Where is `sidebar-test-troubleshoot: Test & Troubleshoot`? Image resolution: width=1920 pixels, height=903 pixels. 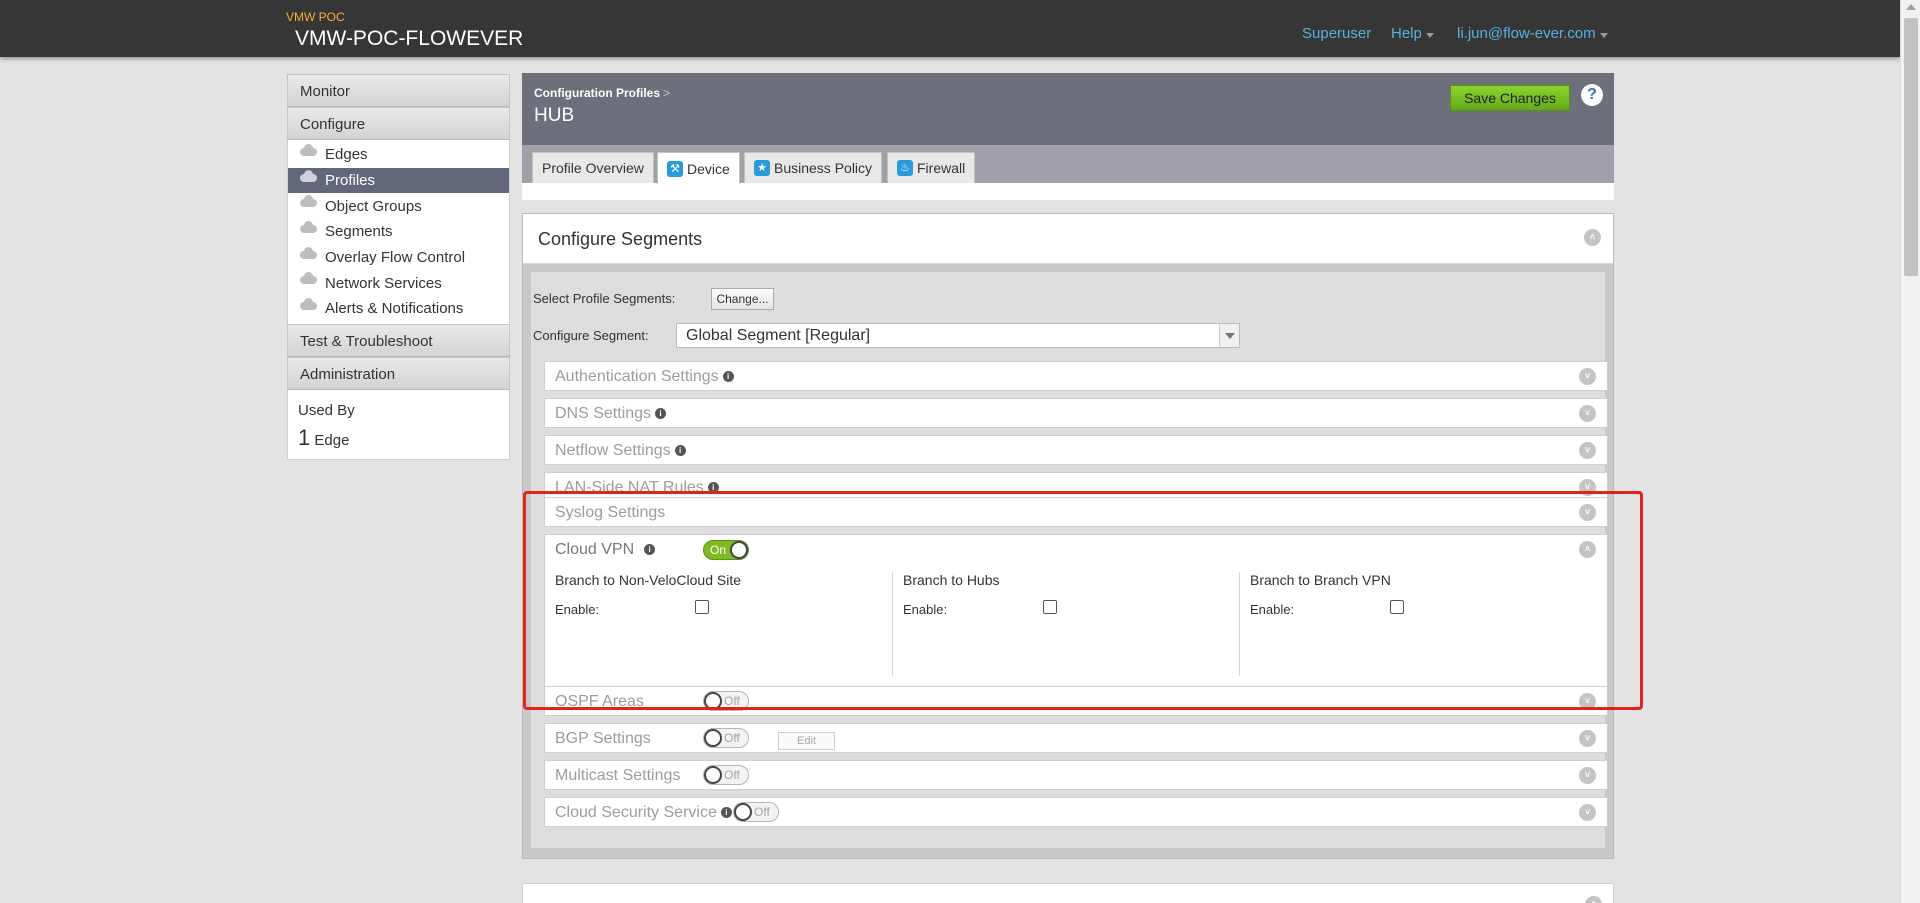 sidebar-test-troubleshoot: Test & Troubleshoot is located at coordinates (398, 340).